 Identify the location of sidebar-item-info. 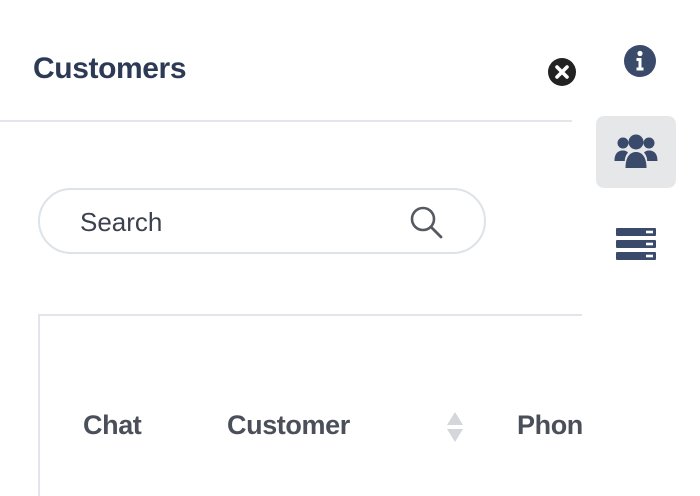
(636, 61).